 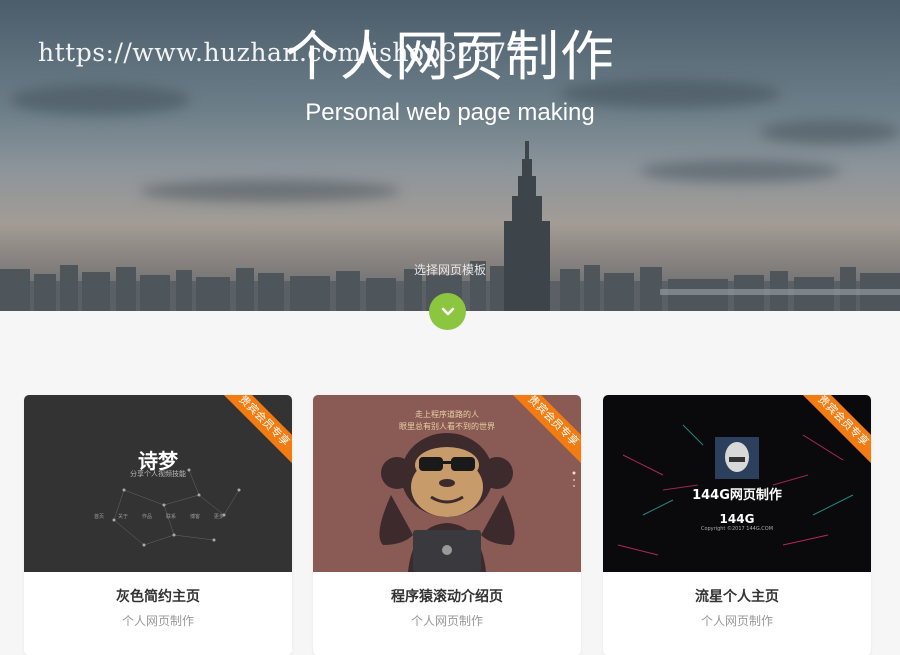 What do you see at coordinates (146, 517) in the screenshot?
I see `thumb-nav-item: 作品` at bounding box center [146, 517].